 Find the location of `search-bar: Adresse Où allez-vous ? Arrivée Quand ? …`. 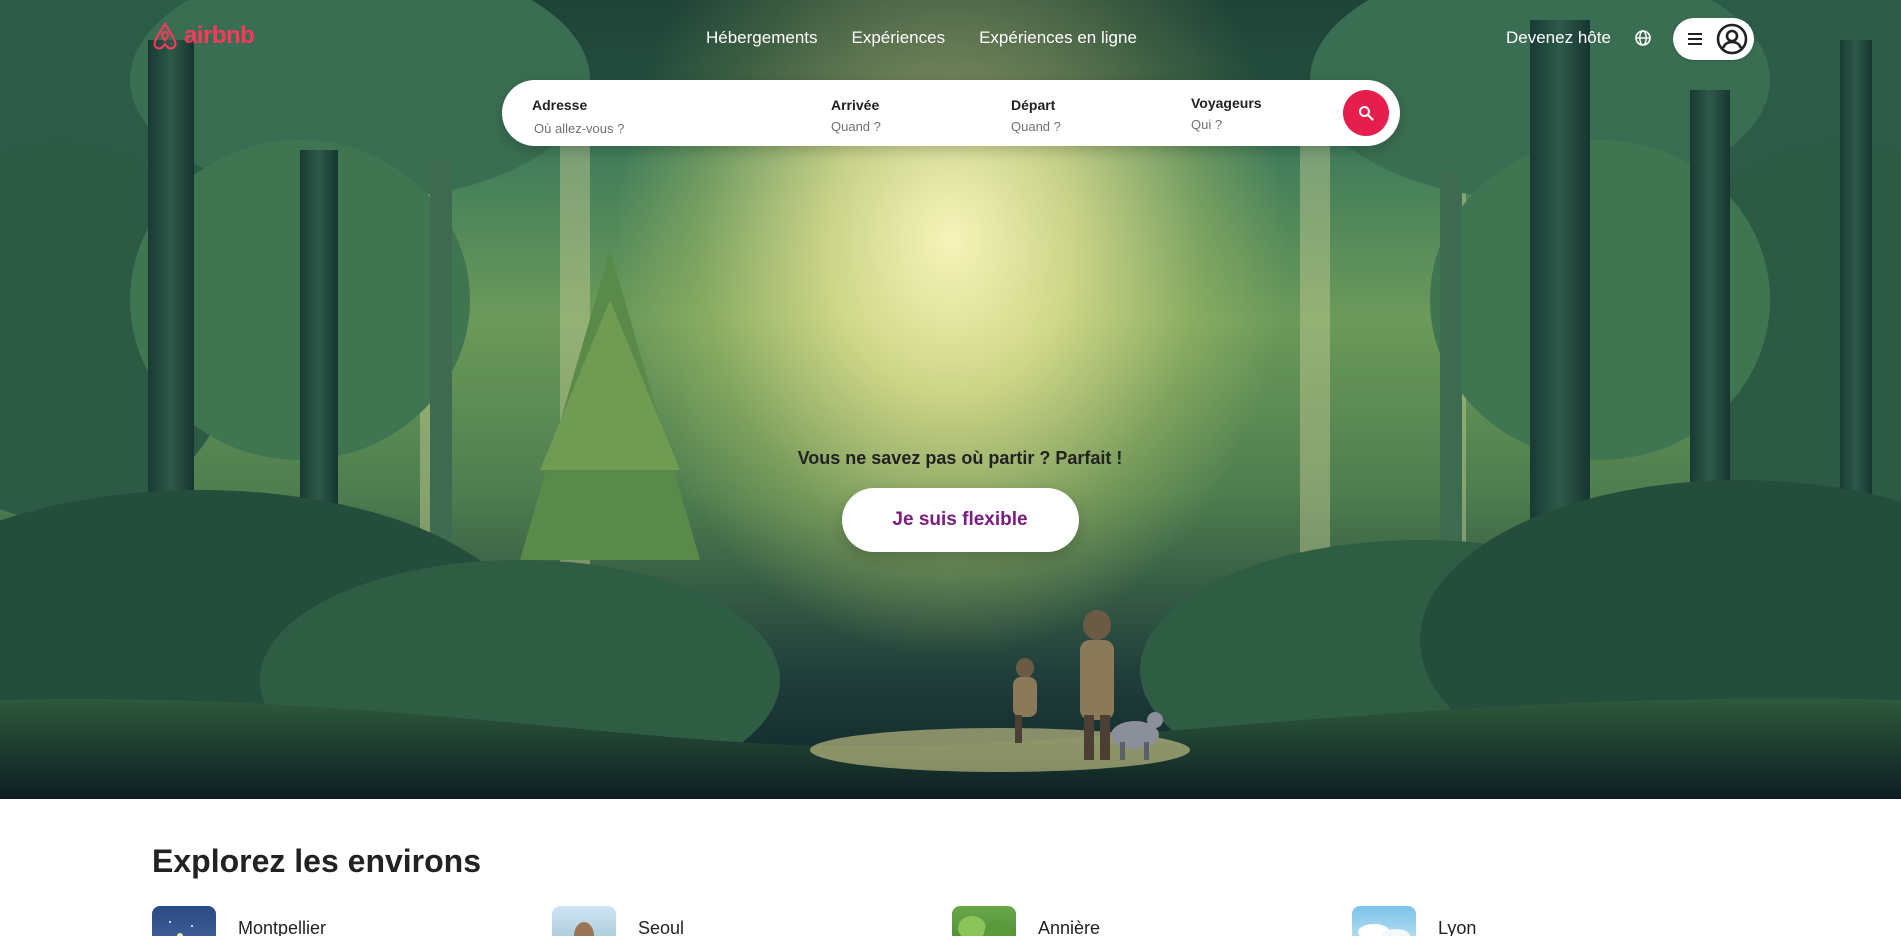

search-bar: Adresse Où allez-vous ? Arrivée Quand ? … is located at coordinates (951, 113).